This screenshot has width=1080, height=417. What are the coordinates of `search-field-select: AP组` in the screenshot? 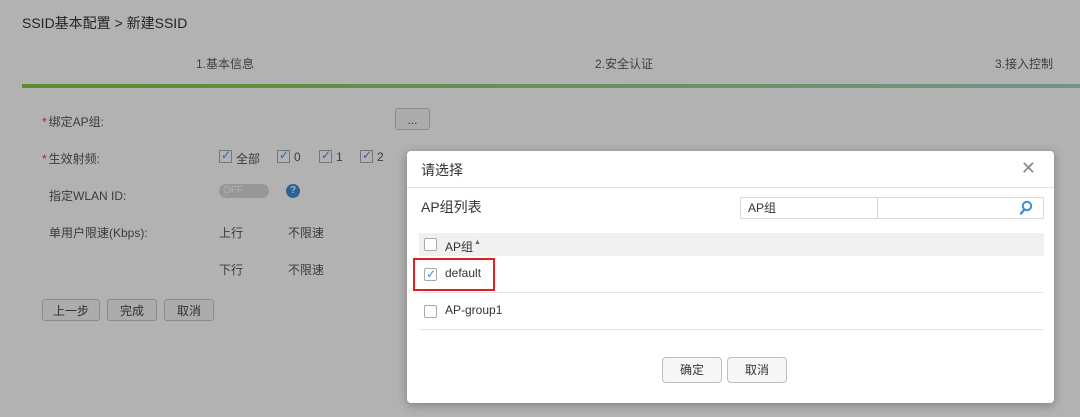 It's located at (809, 208).